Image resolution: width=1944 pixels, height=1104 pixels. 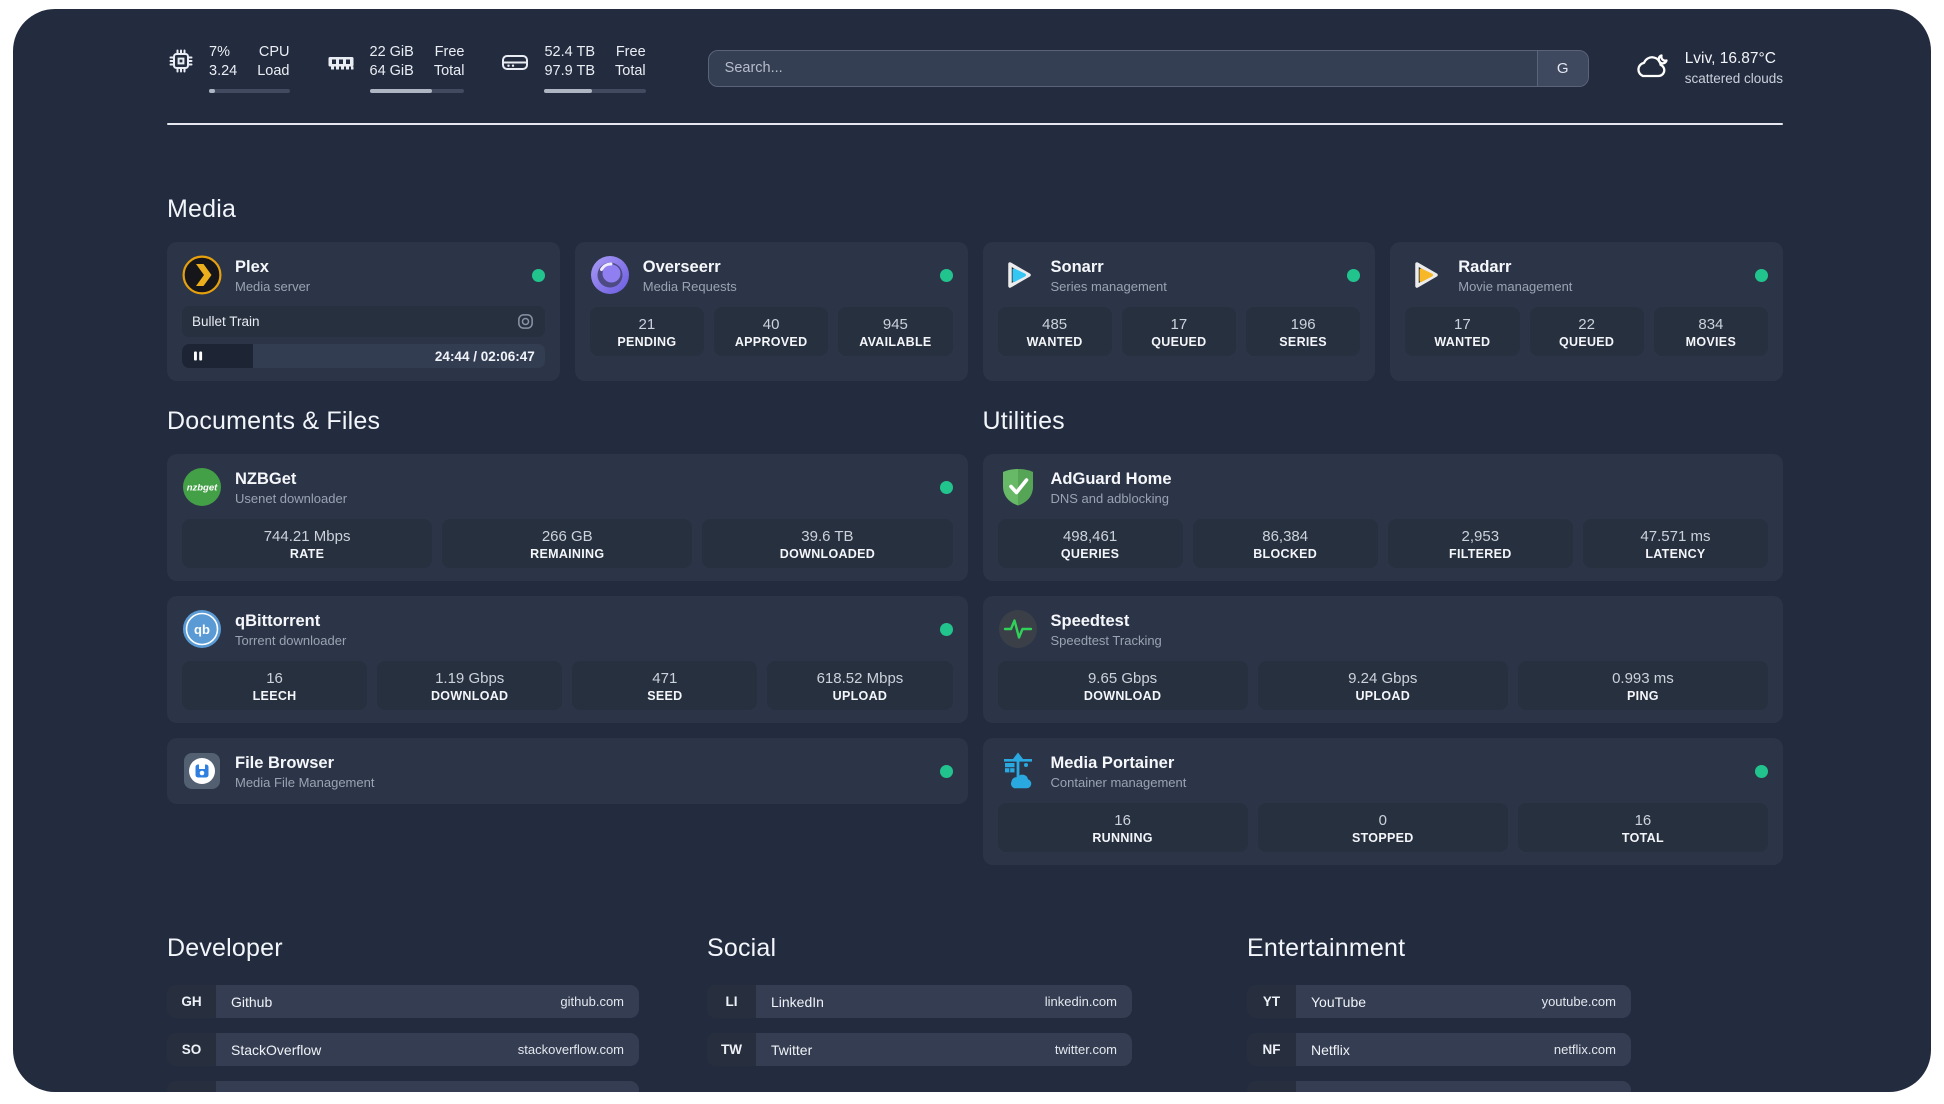 What do you see at coordinates (595, 91) in the screenshot?
I see `disk-progress-bar` at bounding box center [595, 91].